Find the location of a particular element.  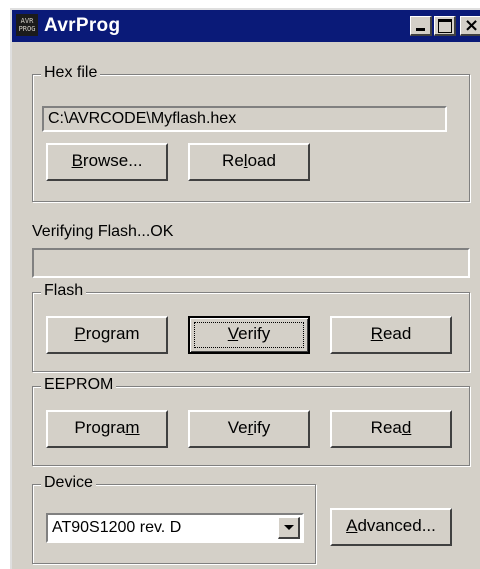

maximize-icon is located at coordinates (445, 26).